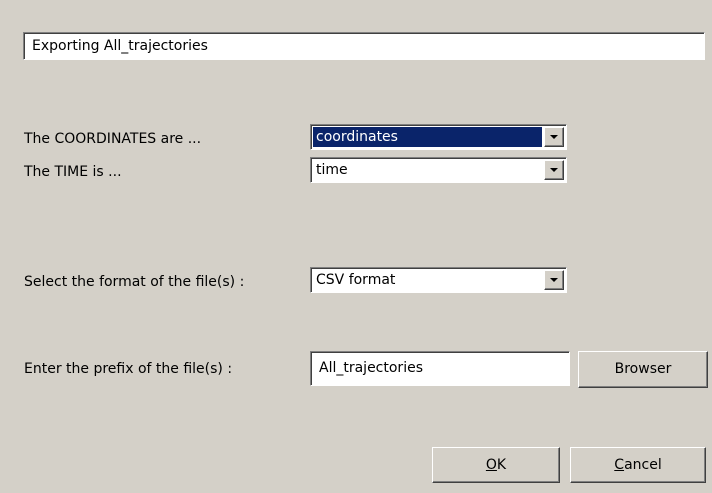  I want to click on ok-button: OK, so click(496, 465).